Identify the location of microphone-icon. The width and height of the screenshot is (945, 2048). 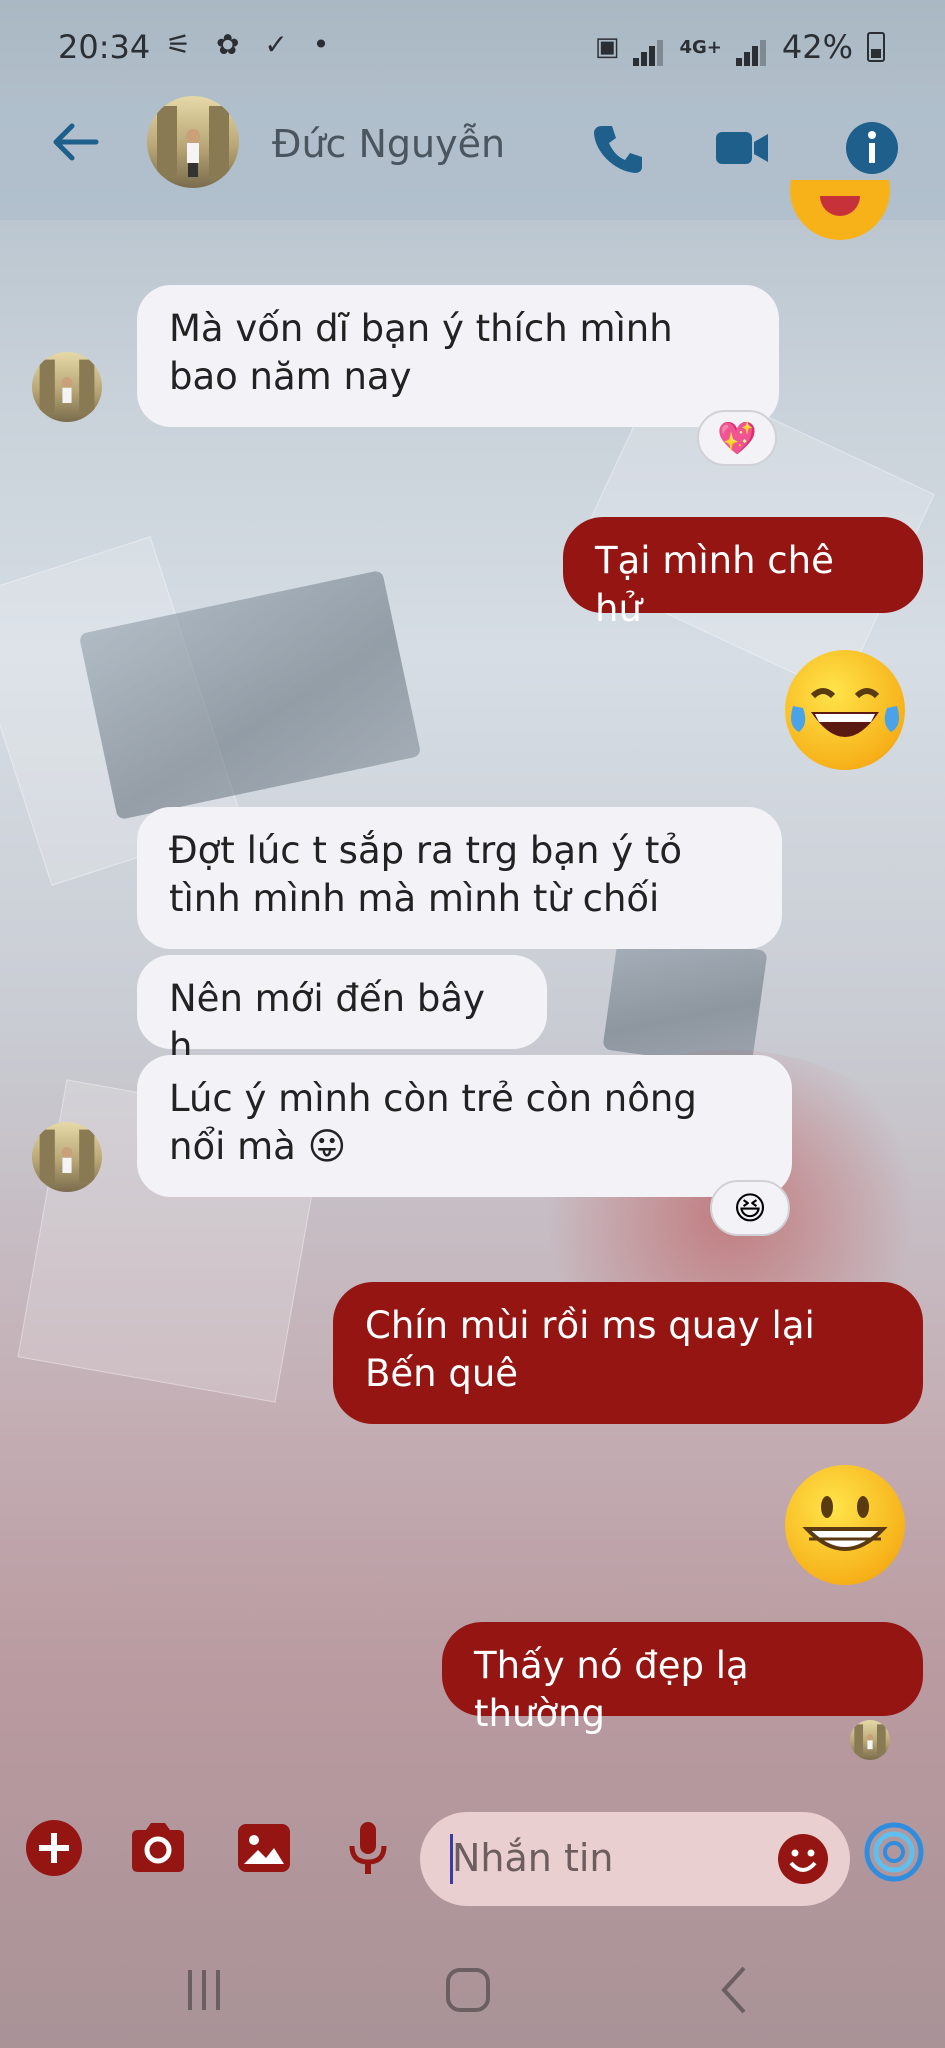
(368, 1848).